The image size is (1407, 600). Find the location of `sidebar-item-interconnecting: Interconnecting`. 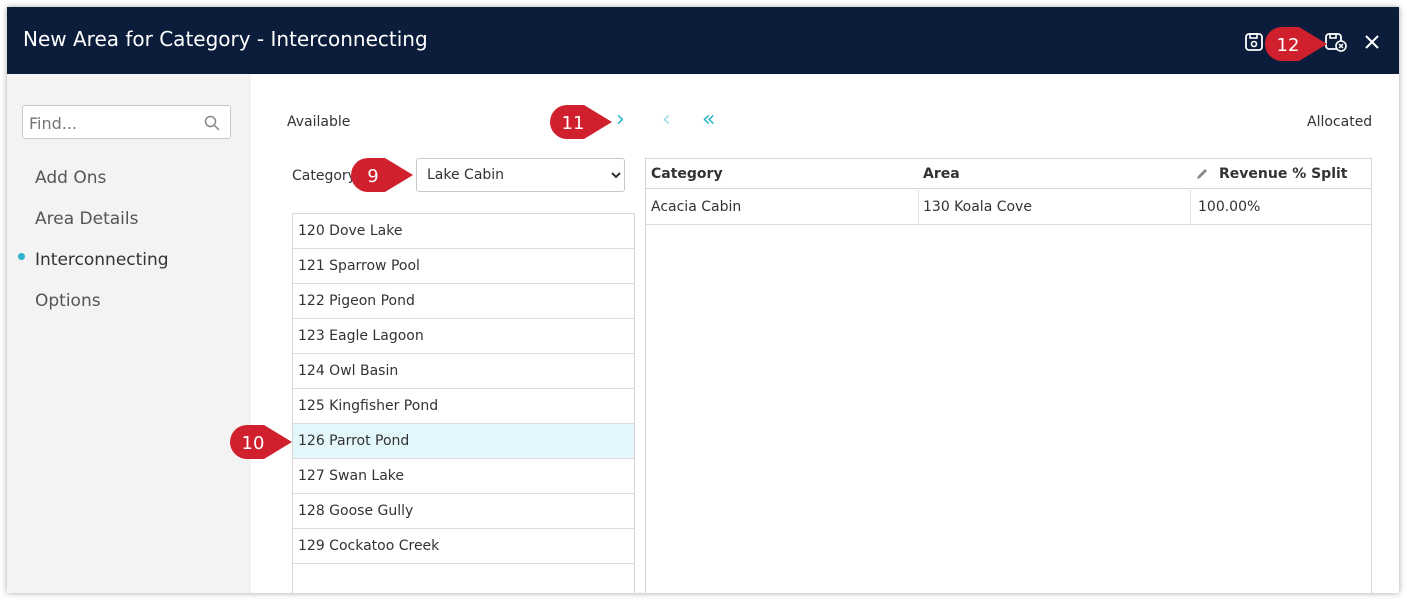

sidebar-item-interconnecting: Interconnecting is located at coordinates (102, 260).